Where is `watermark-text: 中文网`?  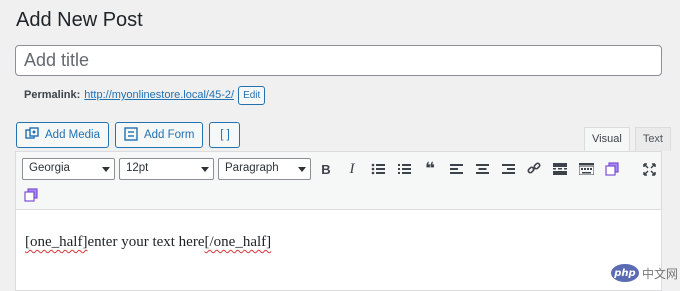
watermark-text: 中文网 is located at coordinates (659, 273).